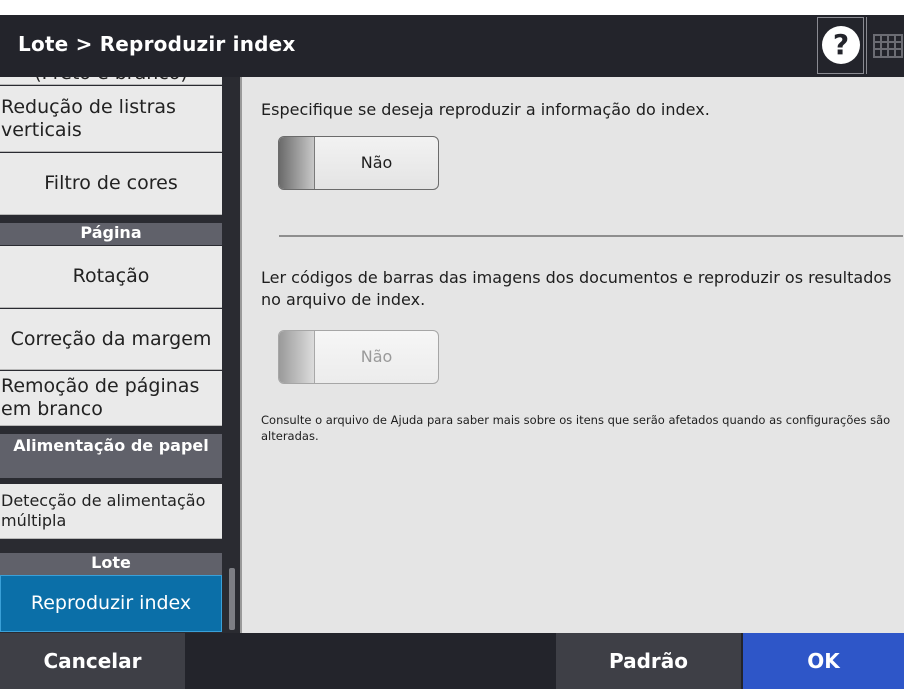 This screenshot has height=689, width=904. Describe the element at coordinates (100, 397) in the screenshot. I see `sidebar-item-label: Remoção de páginas em branco` at that location.